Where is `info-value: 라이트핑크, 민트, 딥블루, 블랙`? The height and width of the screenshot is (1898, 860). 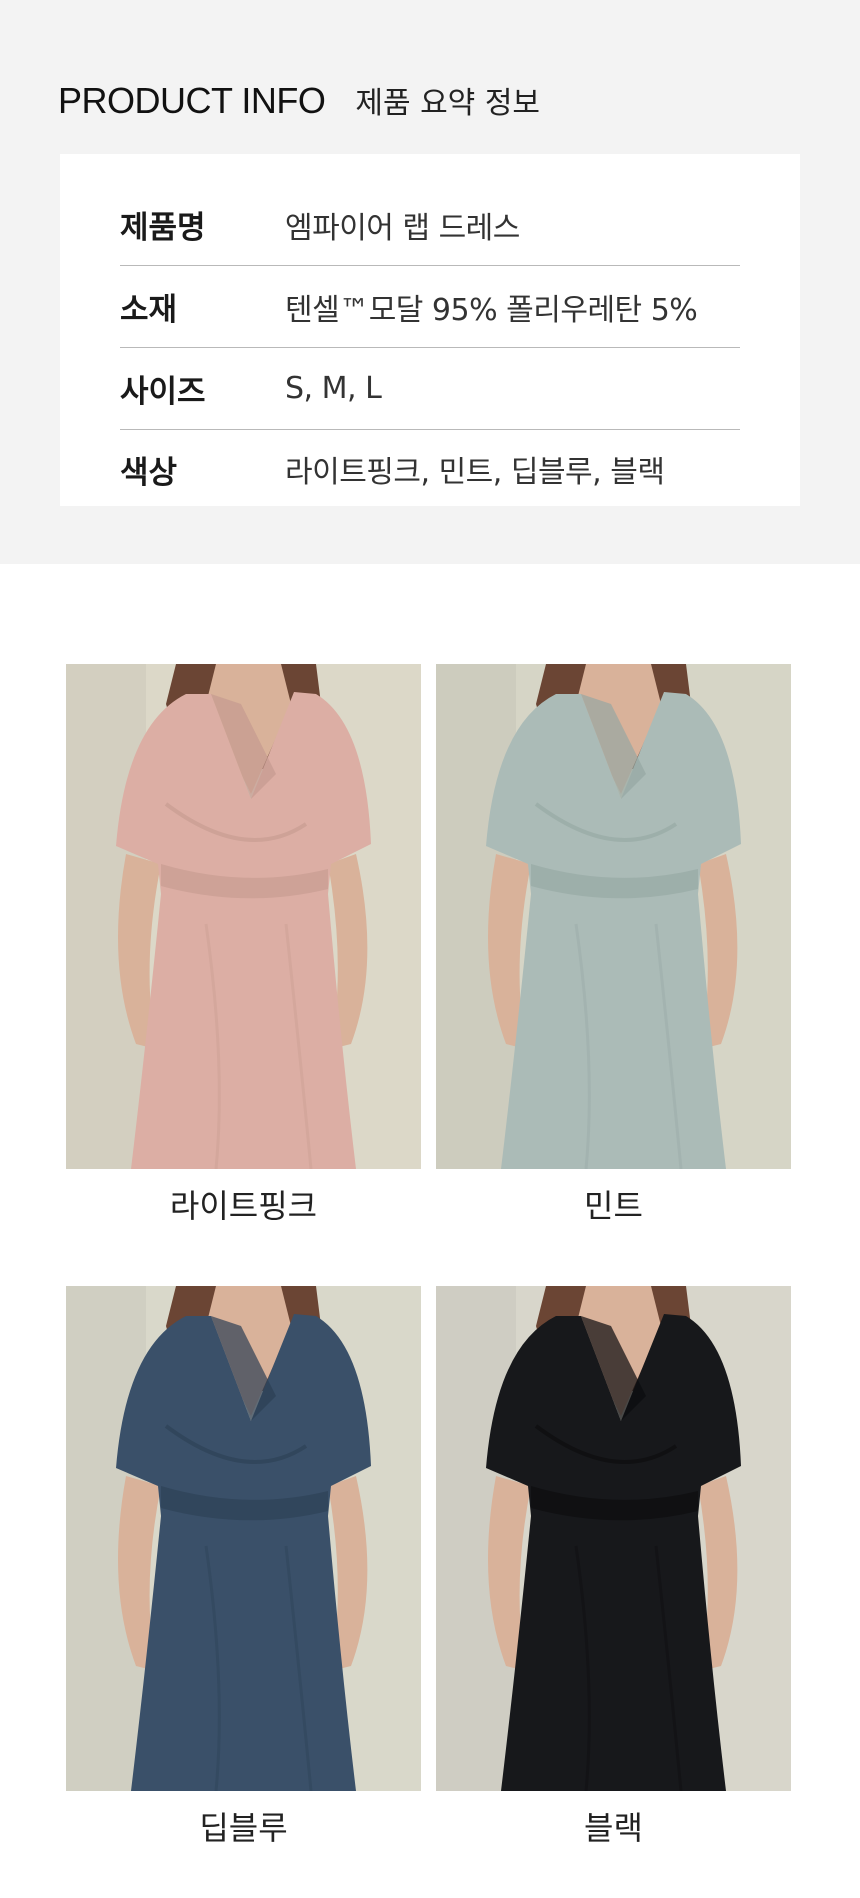
info-value: 라이트핑크, 민트, 딥블루, 블랙 is located at coordinates (475, 472).